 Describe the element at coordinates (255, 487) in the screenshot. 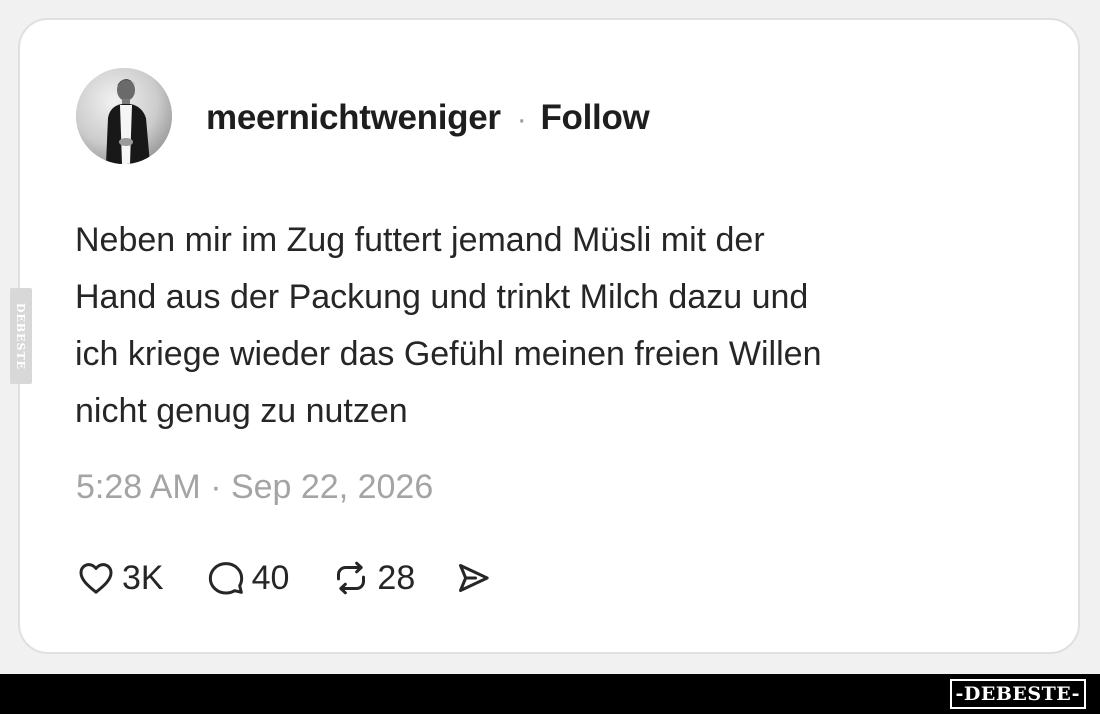

I see `post-timestamp: 5:28 AM · Sep 22, 2026` at that location.